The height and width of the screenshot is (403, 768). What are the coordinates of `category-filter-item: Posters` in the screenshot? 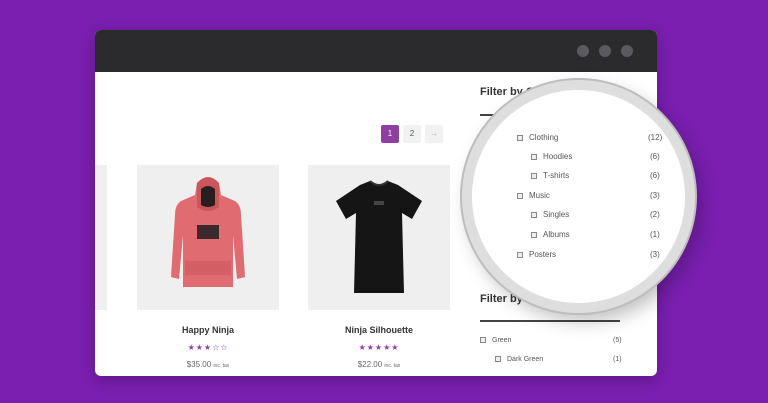 It's located at (536, 254).